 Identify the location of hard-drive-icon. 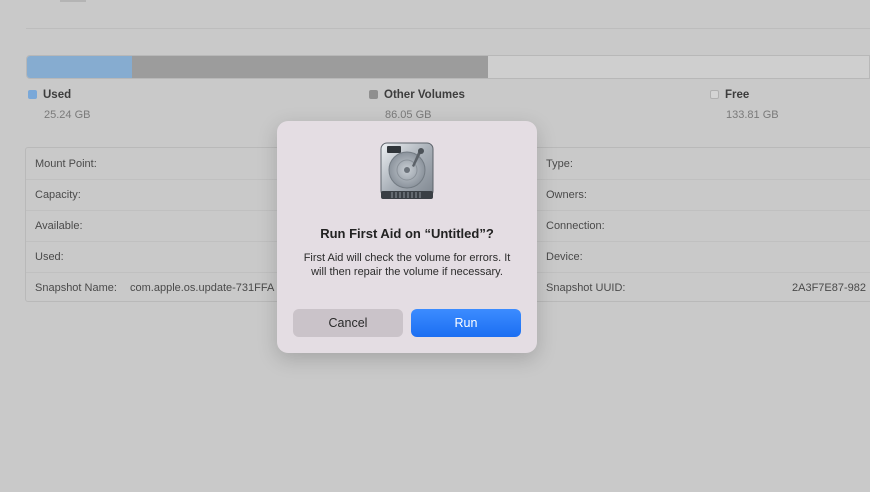
(407, 170).